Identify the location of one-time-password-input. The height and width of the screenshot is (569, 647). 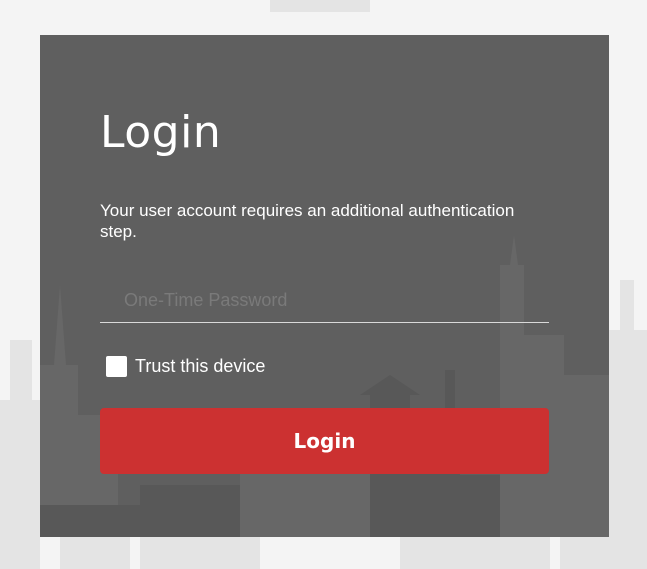
(324, 301).